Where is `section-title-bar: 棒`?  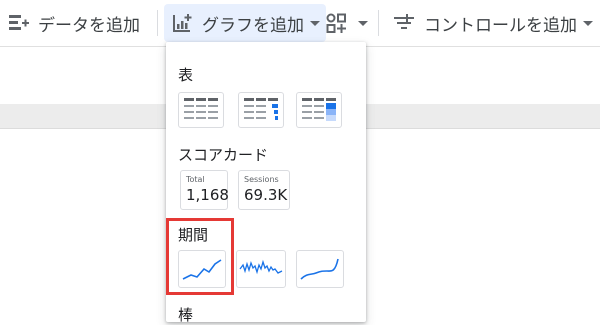 section-title-bar: 棒 is located at coordinates (186, 315).